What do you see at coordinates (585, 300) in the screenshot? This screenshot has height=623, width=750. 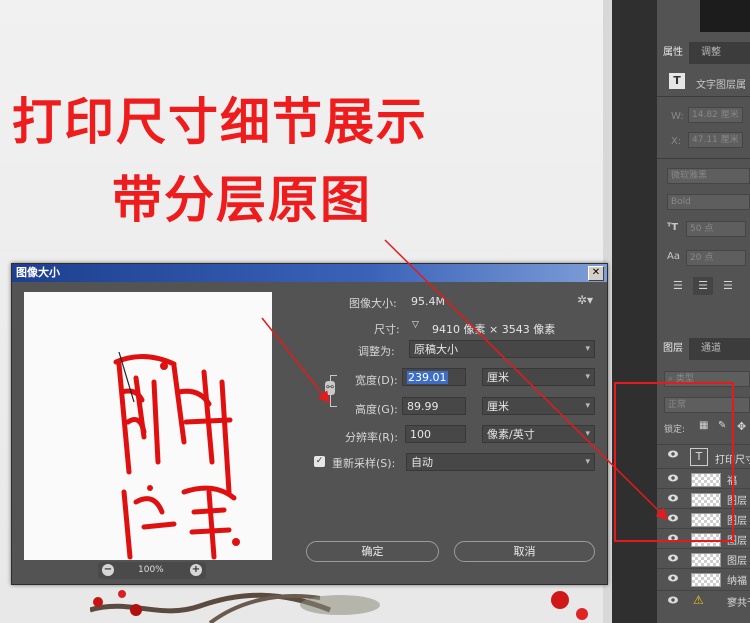 I see `gear-icon: ✲▾` at bounding box center [585, 300].